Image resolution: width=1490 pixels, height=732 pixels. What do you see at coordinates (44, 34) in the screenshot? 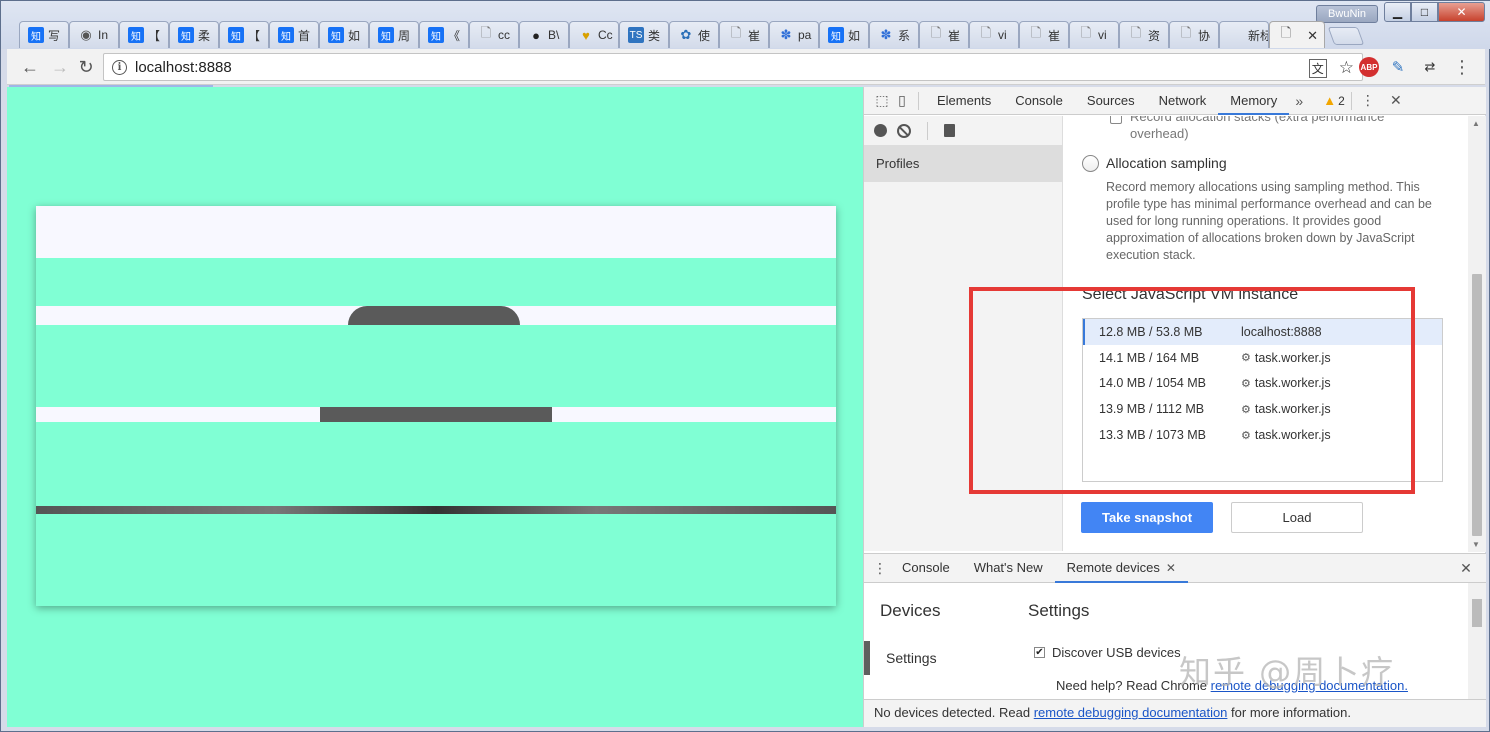
I see `browser-tab: 知写` at bounding box center [44, 34].